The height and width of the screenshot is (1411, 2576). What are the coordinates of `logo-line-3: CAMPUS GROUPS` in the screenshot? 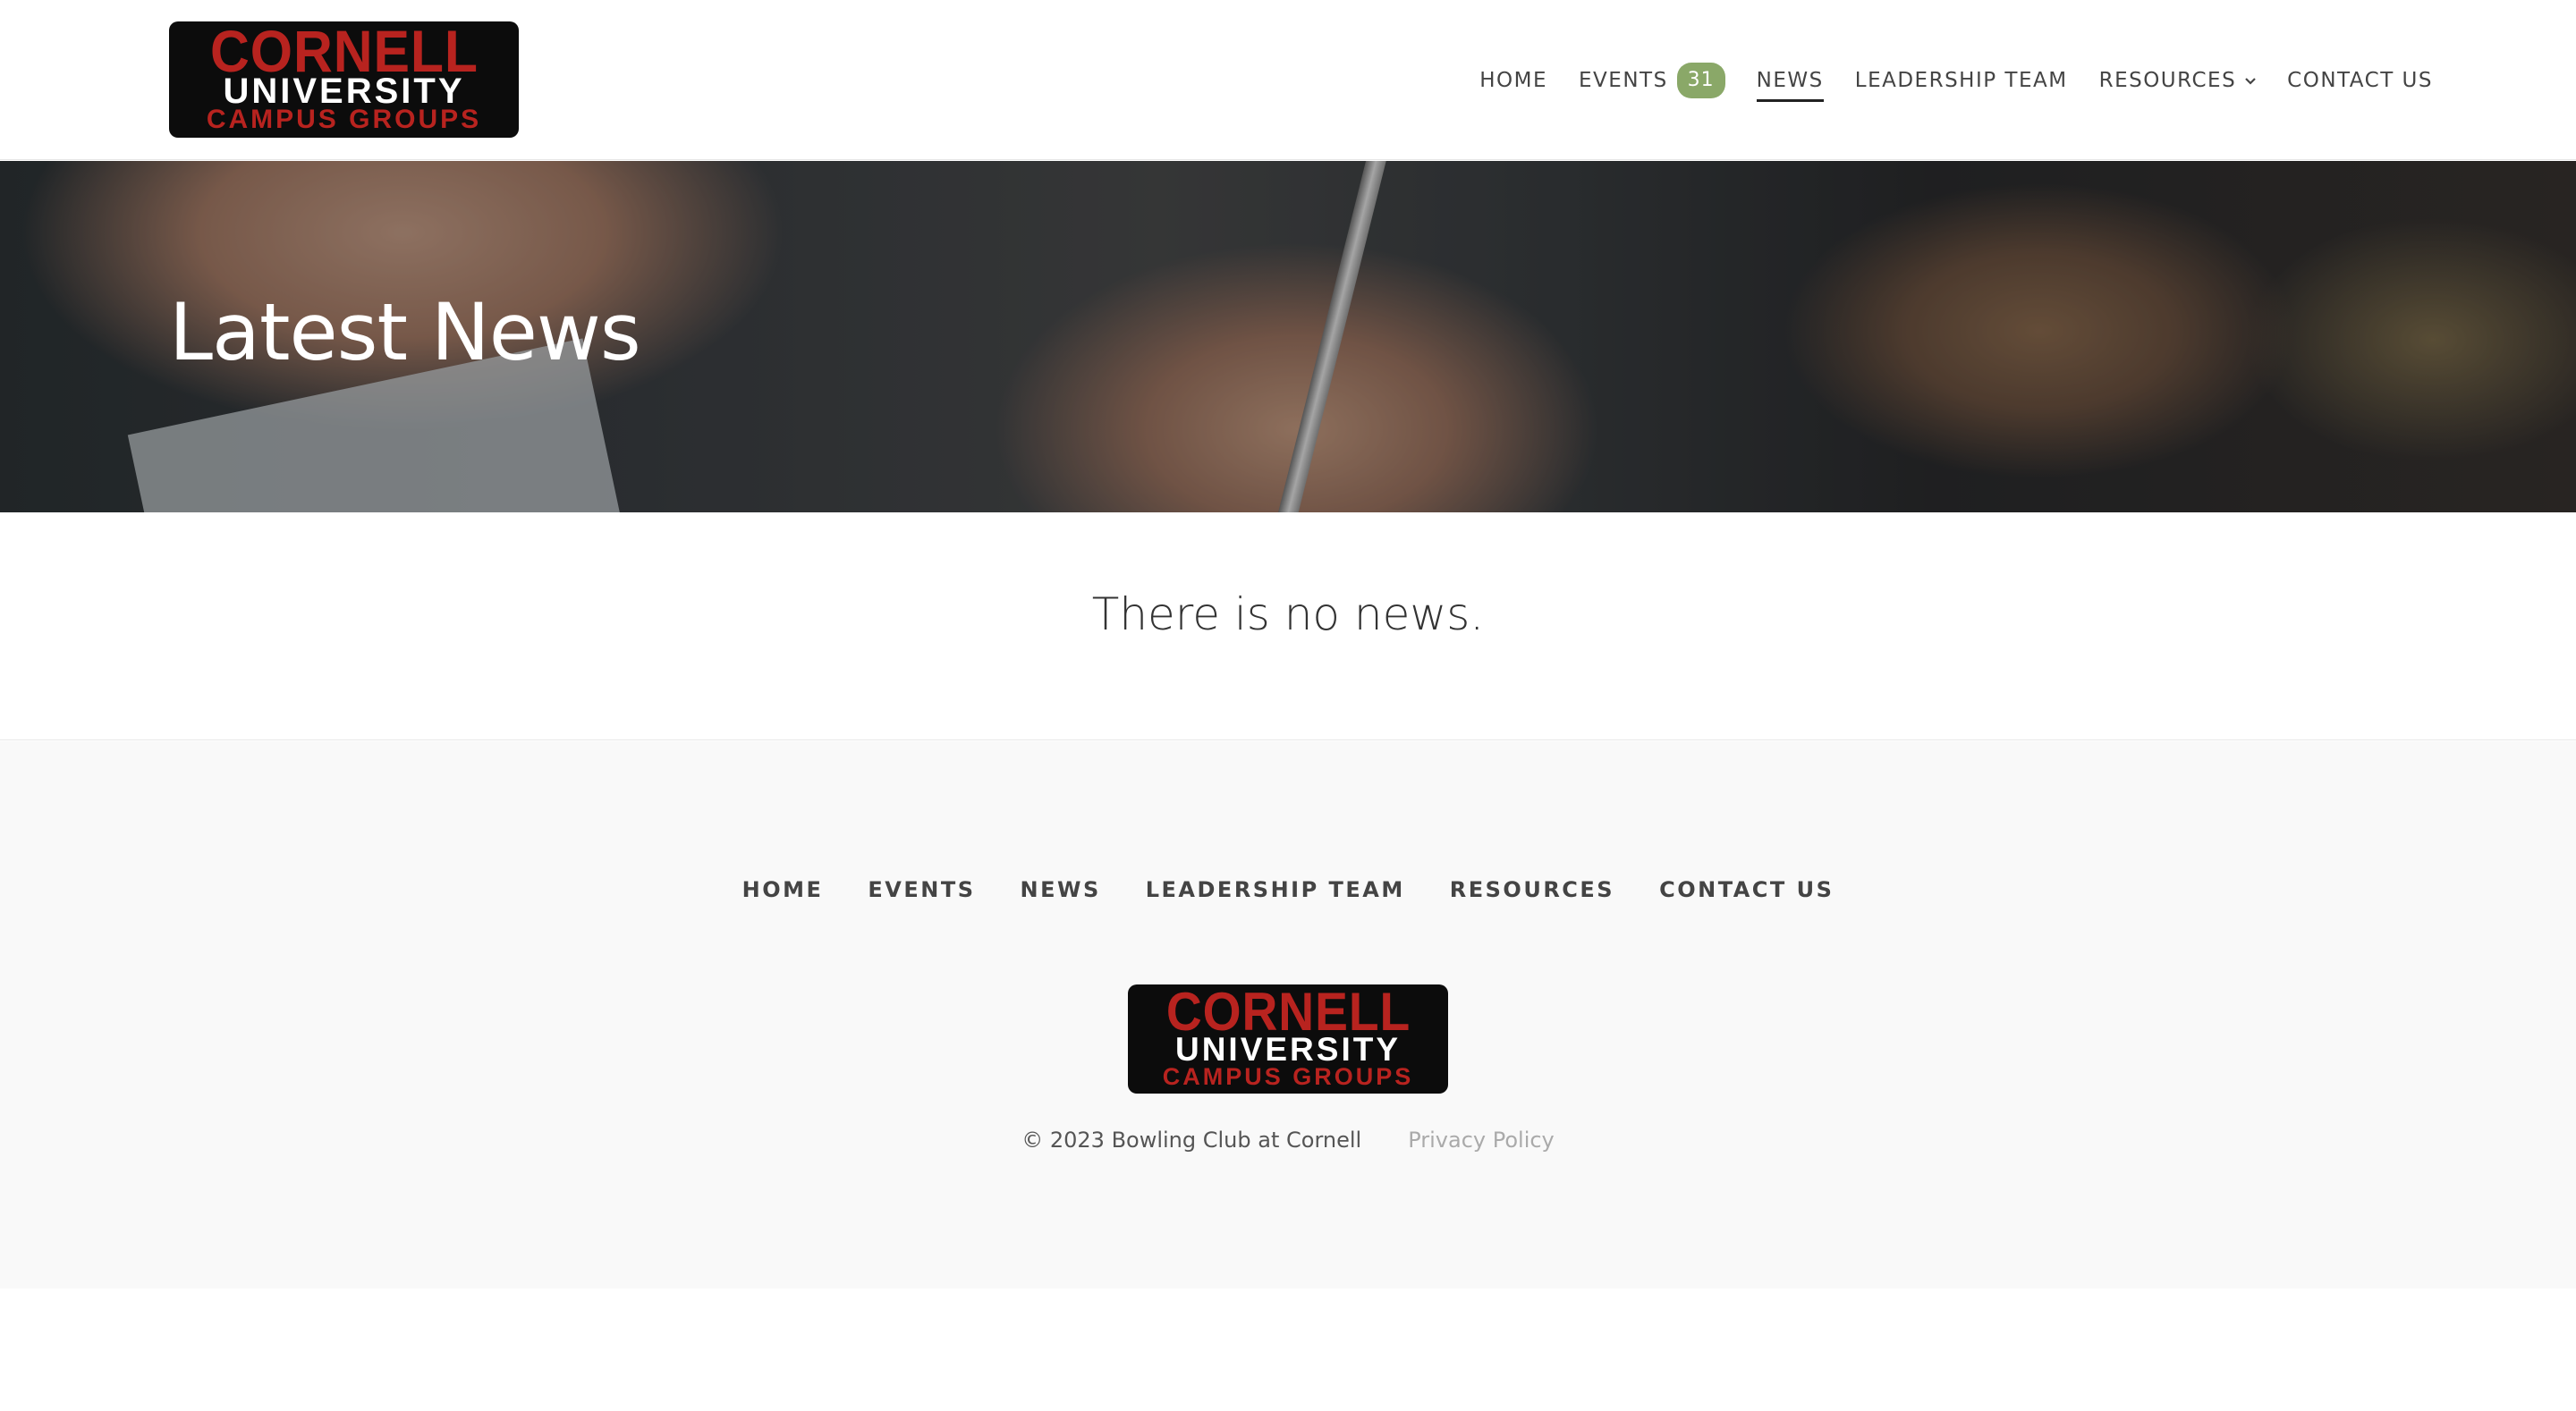 It's located at (344, 119).